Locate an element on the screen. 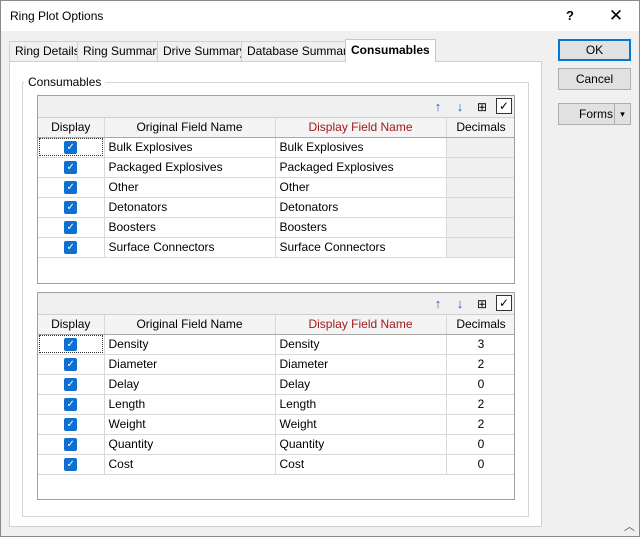 Image resolution: width=640 pixels, height=537 pixels. help-button: ? is located at coordinates (570, 16).